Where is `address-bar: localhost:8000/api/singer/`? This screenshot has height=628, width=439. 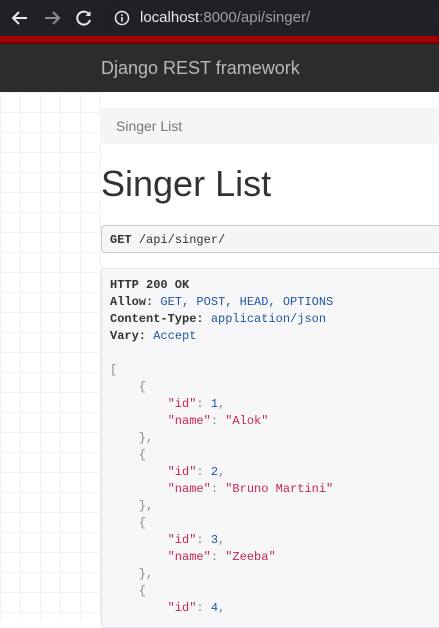
address-bar: localhost:8000/api/singer/ is located at coordinates (271, 18).